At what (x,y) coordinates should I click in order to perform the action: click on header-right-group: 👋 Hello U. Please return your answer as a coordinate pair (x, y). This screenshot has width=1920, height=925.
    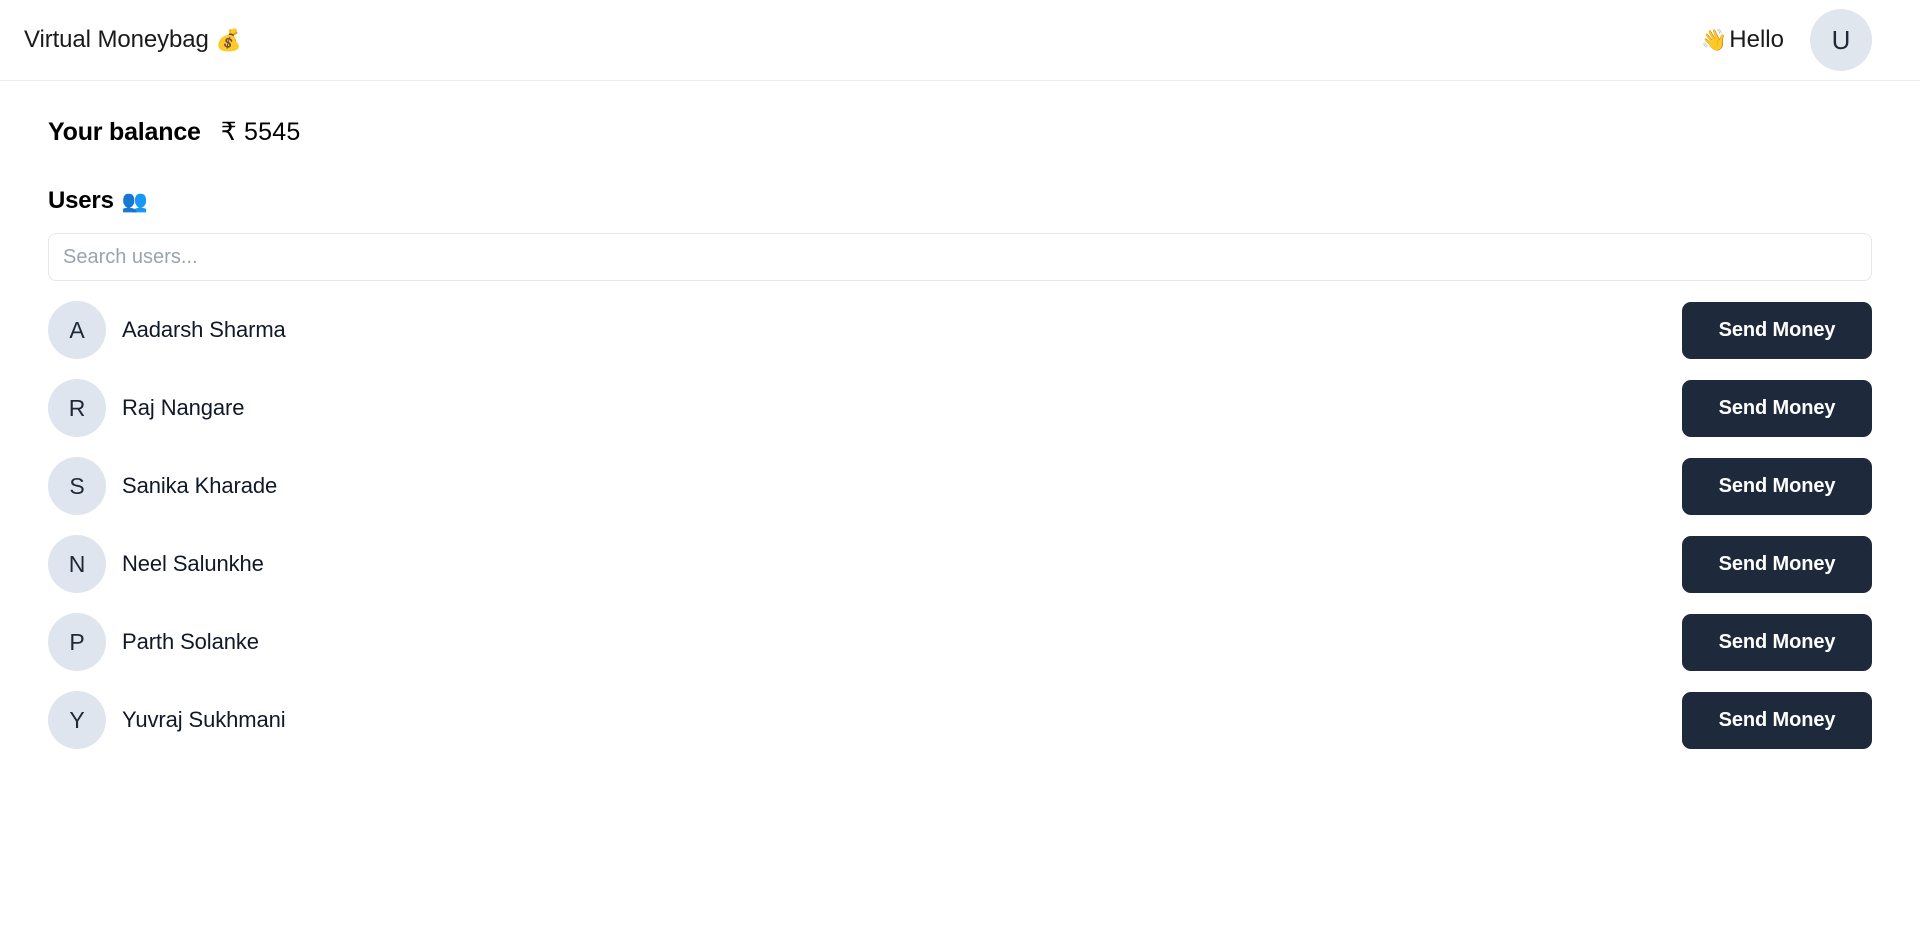
    Looking at the image, I should click on (1786, 40).